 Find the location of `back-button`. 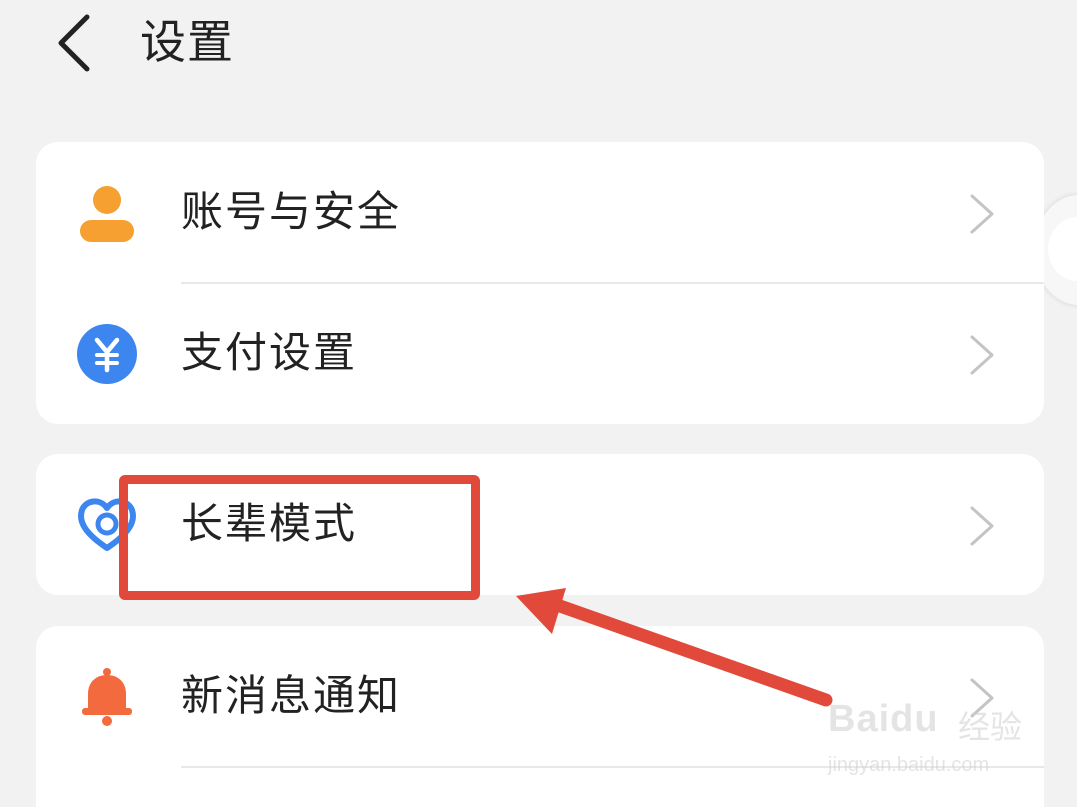

back-button is located at coordinates (75, 42).